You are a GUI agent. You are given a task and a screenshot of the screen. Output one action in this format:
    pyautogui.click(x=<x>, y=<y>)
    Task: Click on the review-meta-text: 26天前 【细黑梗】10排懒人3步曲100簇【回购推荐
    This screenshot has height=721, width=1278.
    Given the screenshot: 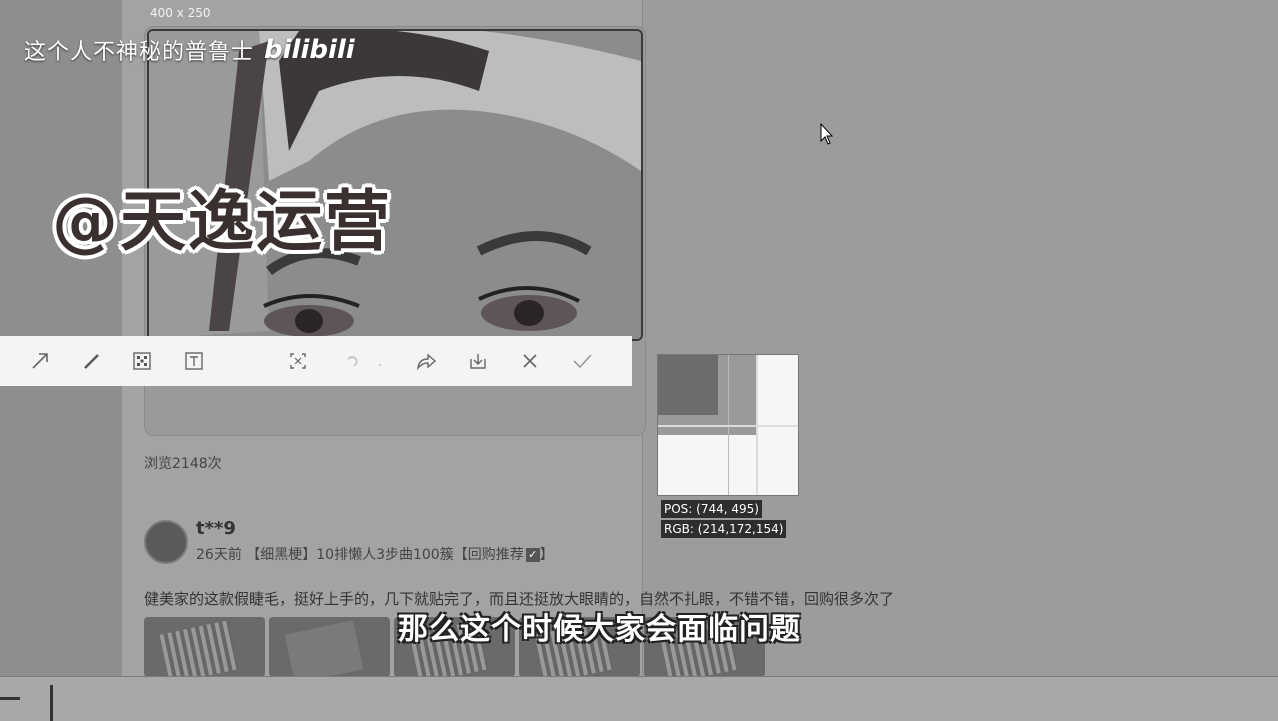 What is the action you would take?
    pyautogui.click(x=360, y=555)
    